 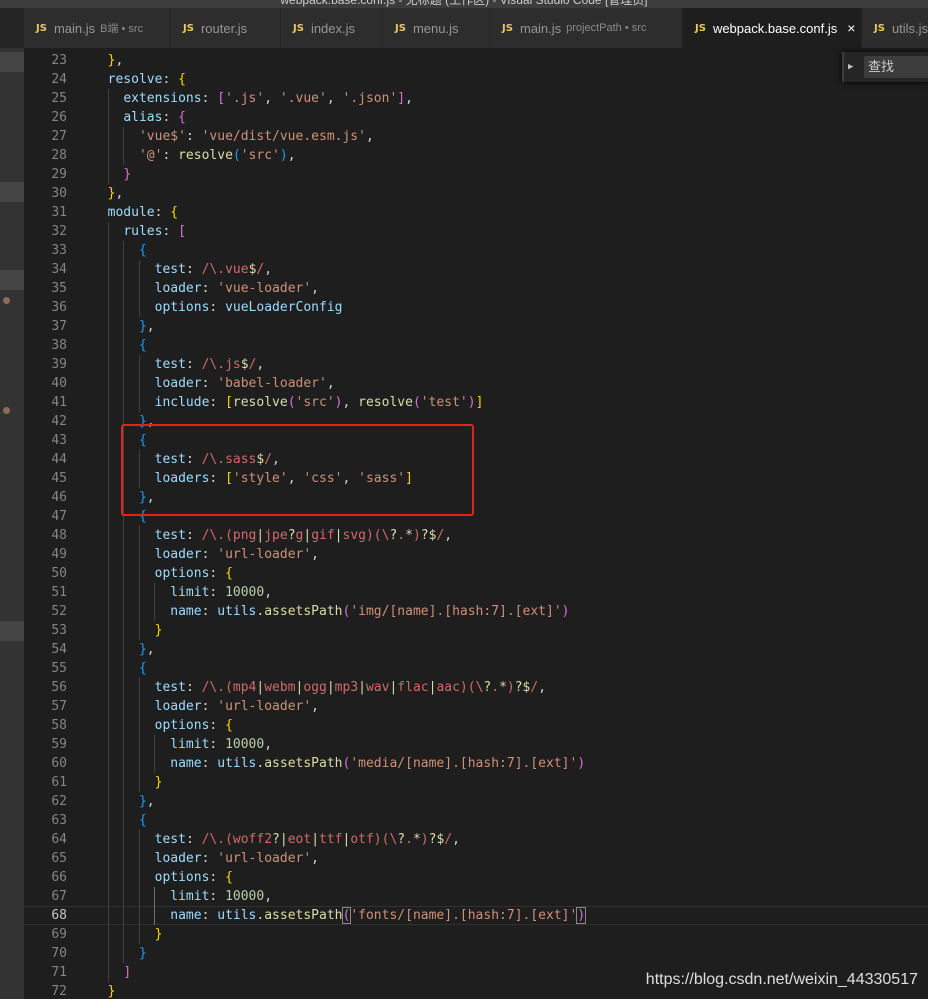 I want to click on code-line: 30 },, so click(x=476, y=193).